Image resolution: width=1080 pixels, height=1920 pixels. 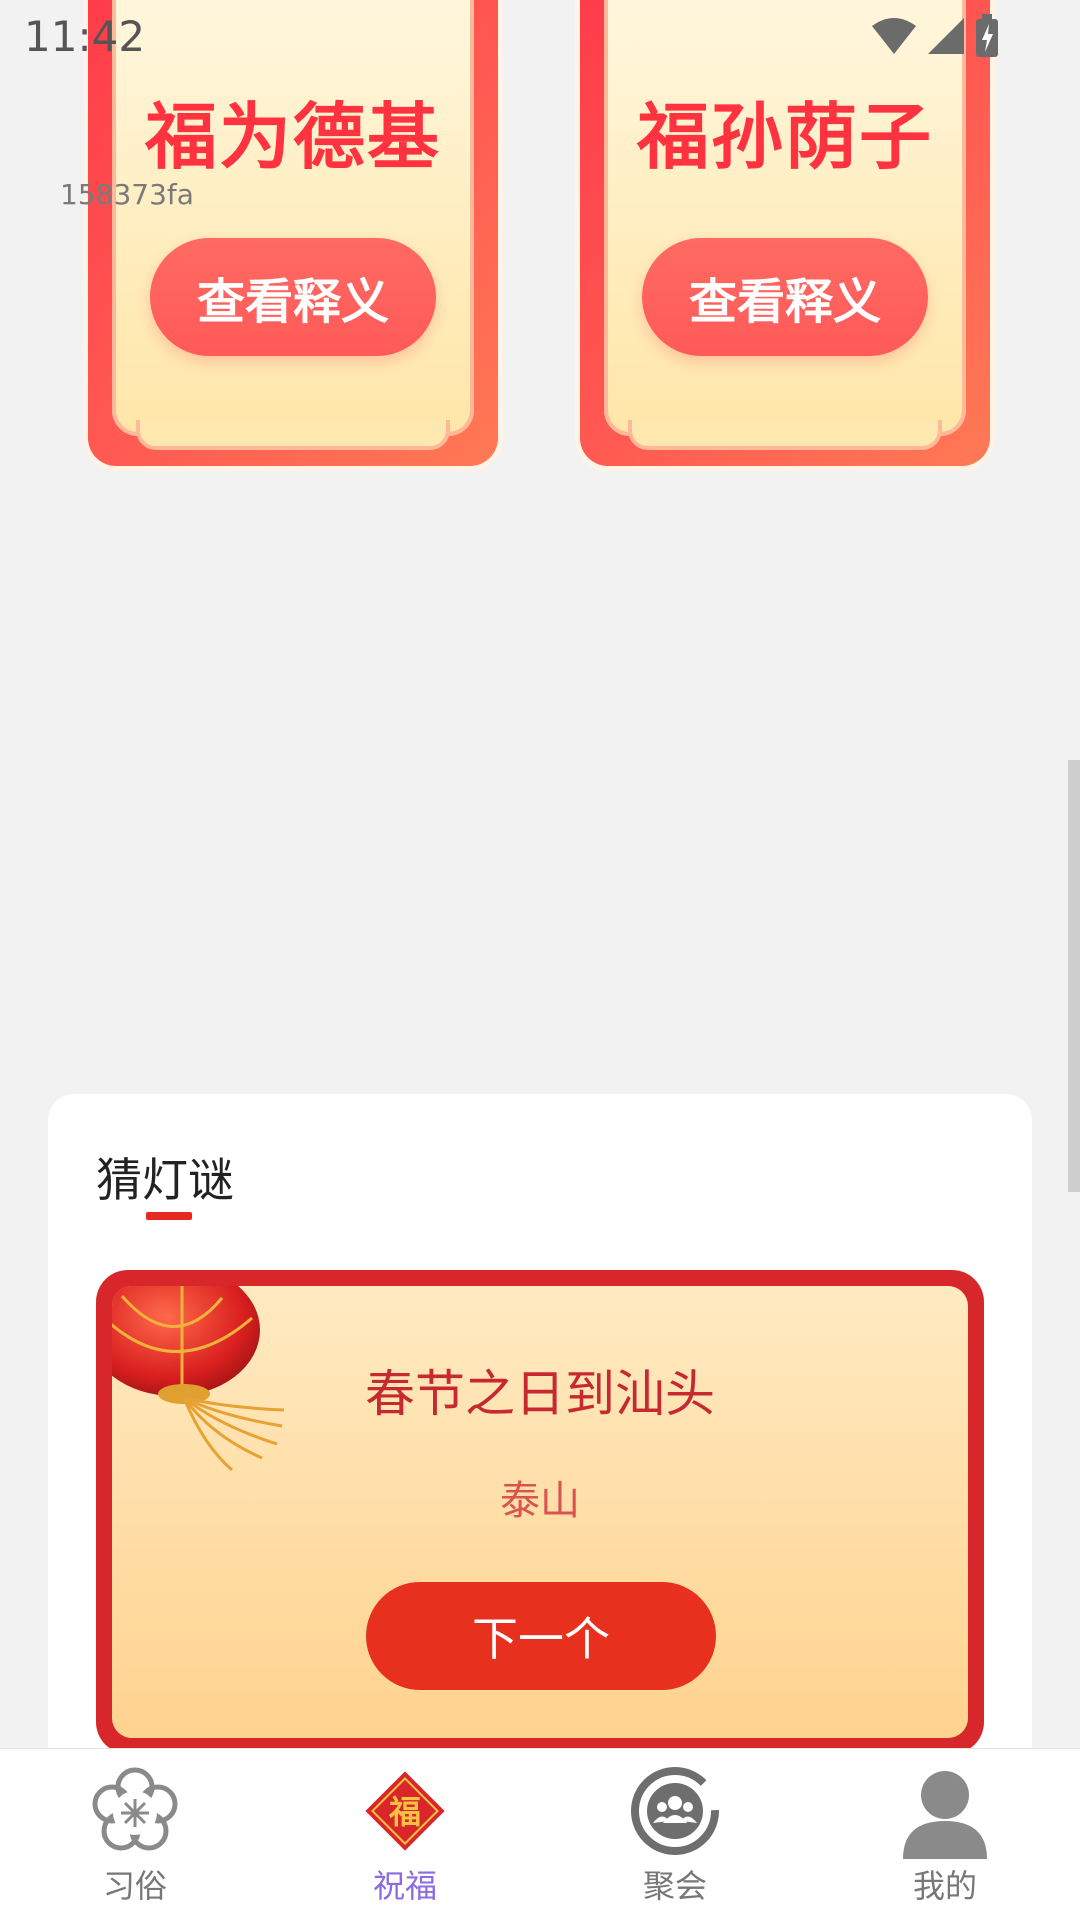 I want to click on status-bar: 11:42, so click(x=540, y=40).